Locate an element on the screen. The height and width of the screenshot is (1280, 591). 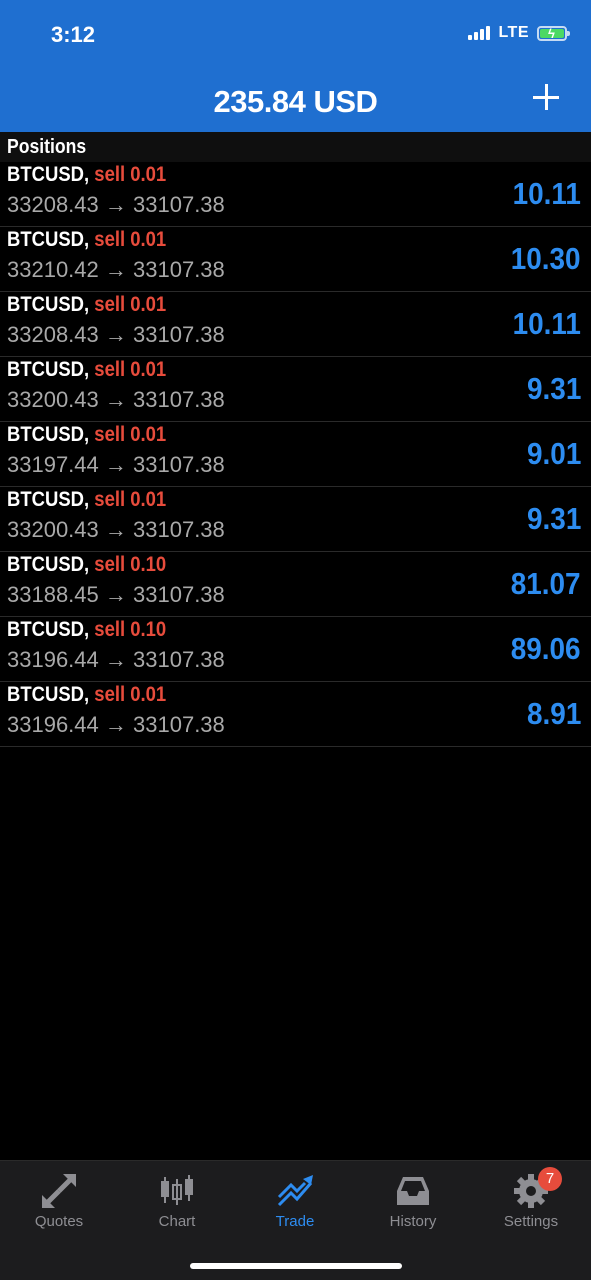
settings-badge: 7 is located at coordinates (550, 1179).